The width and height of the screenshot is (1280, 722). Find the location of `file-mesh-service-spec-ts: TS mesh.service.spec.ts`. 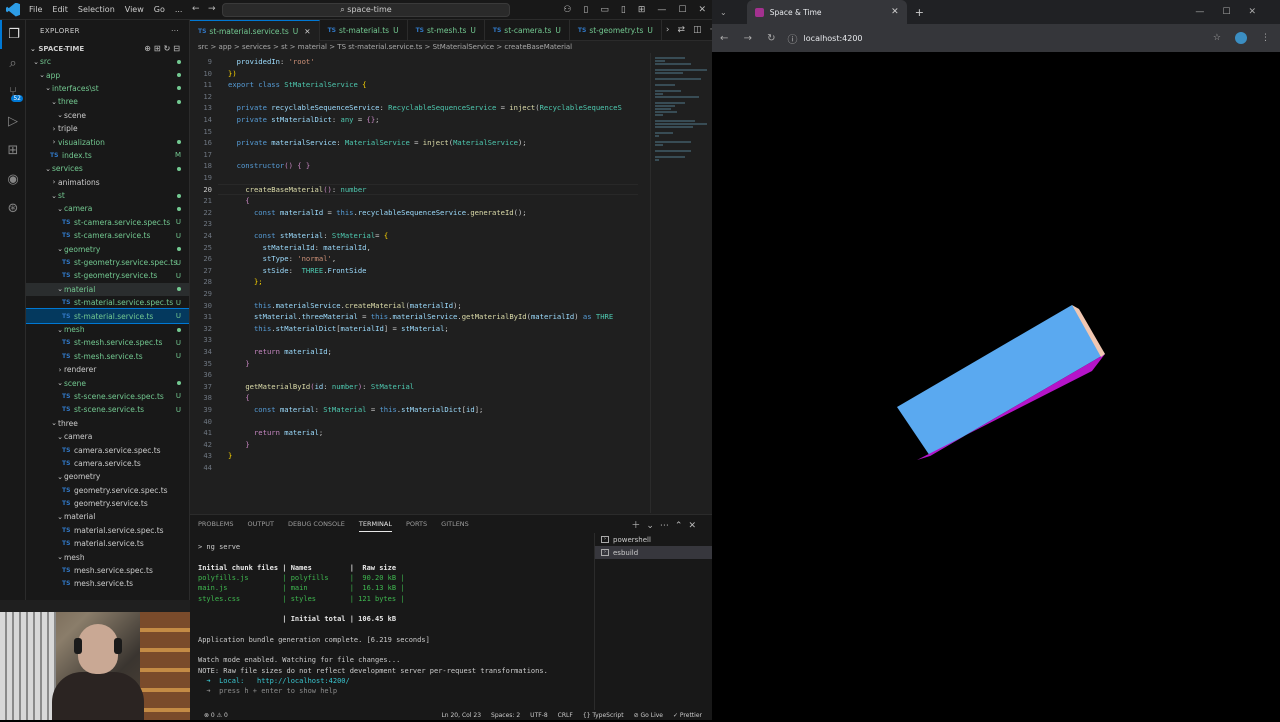

file-mesh-service-spec-ts: TS mesh.service.spec.ts is located at coordinates (107, 570).